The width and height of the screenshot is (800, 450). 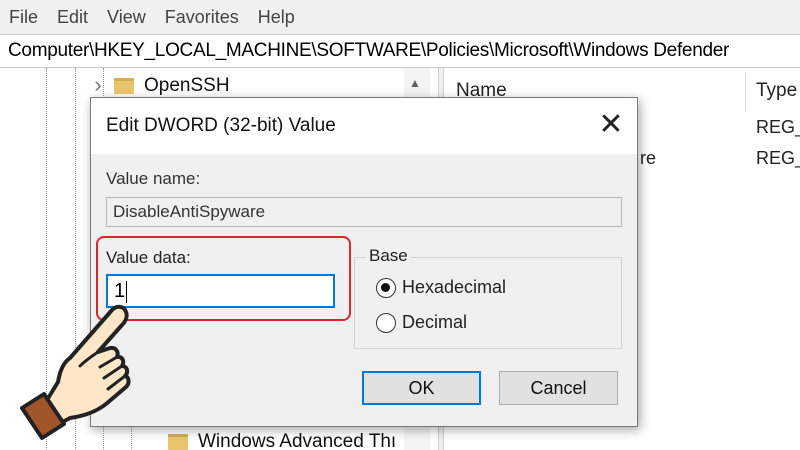 What do you see at coordinates (221, 125) in the screenshot?
I see `dialog-title: Edit DWORD (32-bit) Value` at bounding box center [221, 125].